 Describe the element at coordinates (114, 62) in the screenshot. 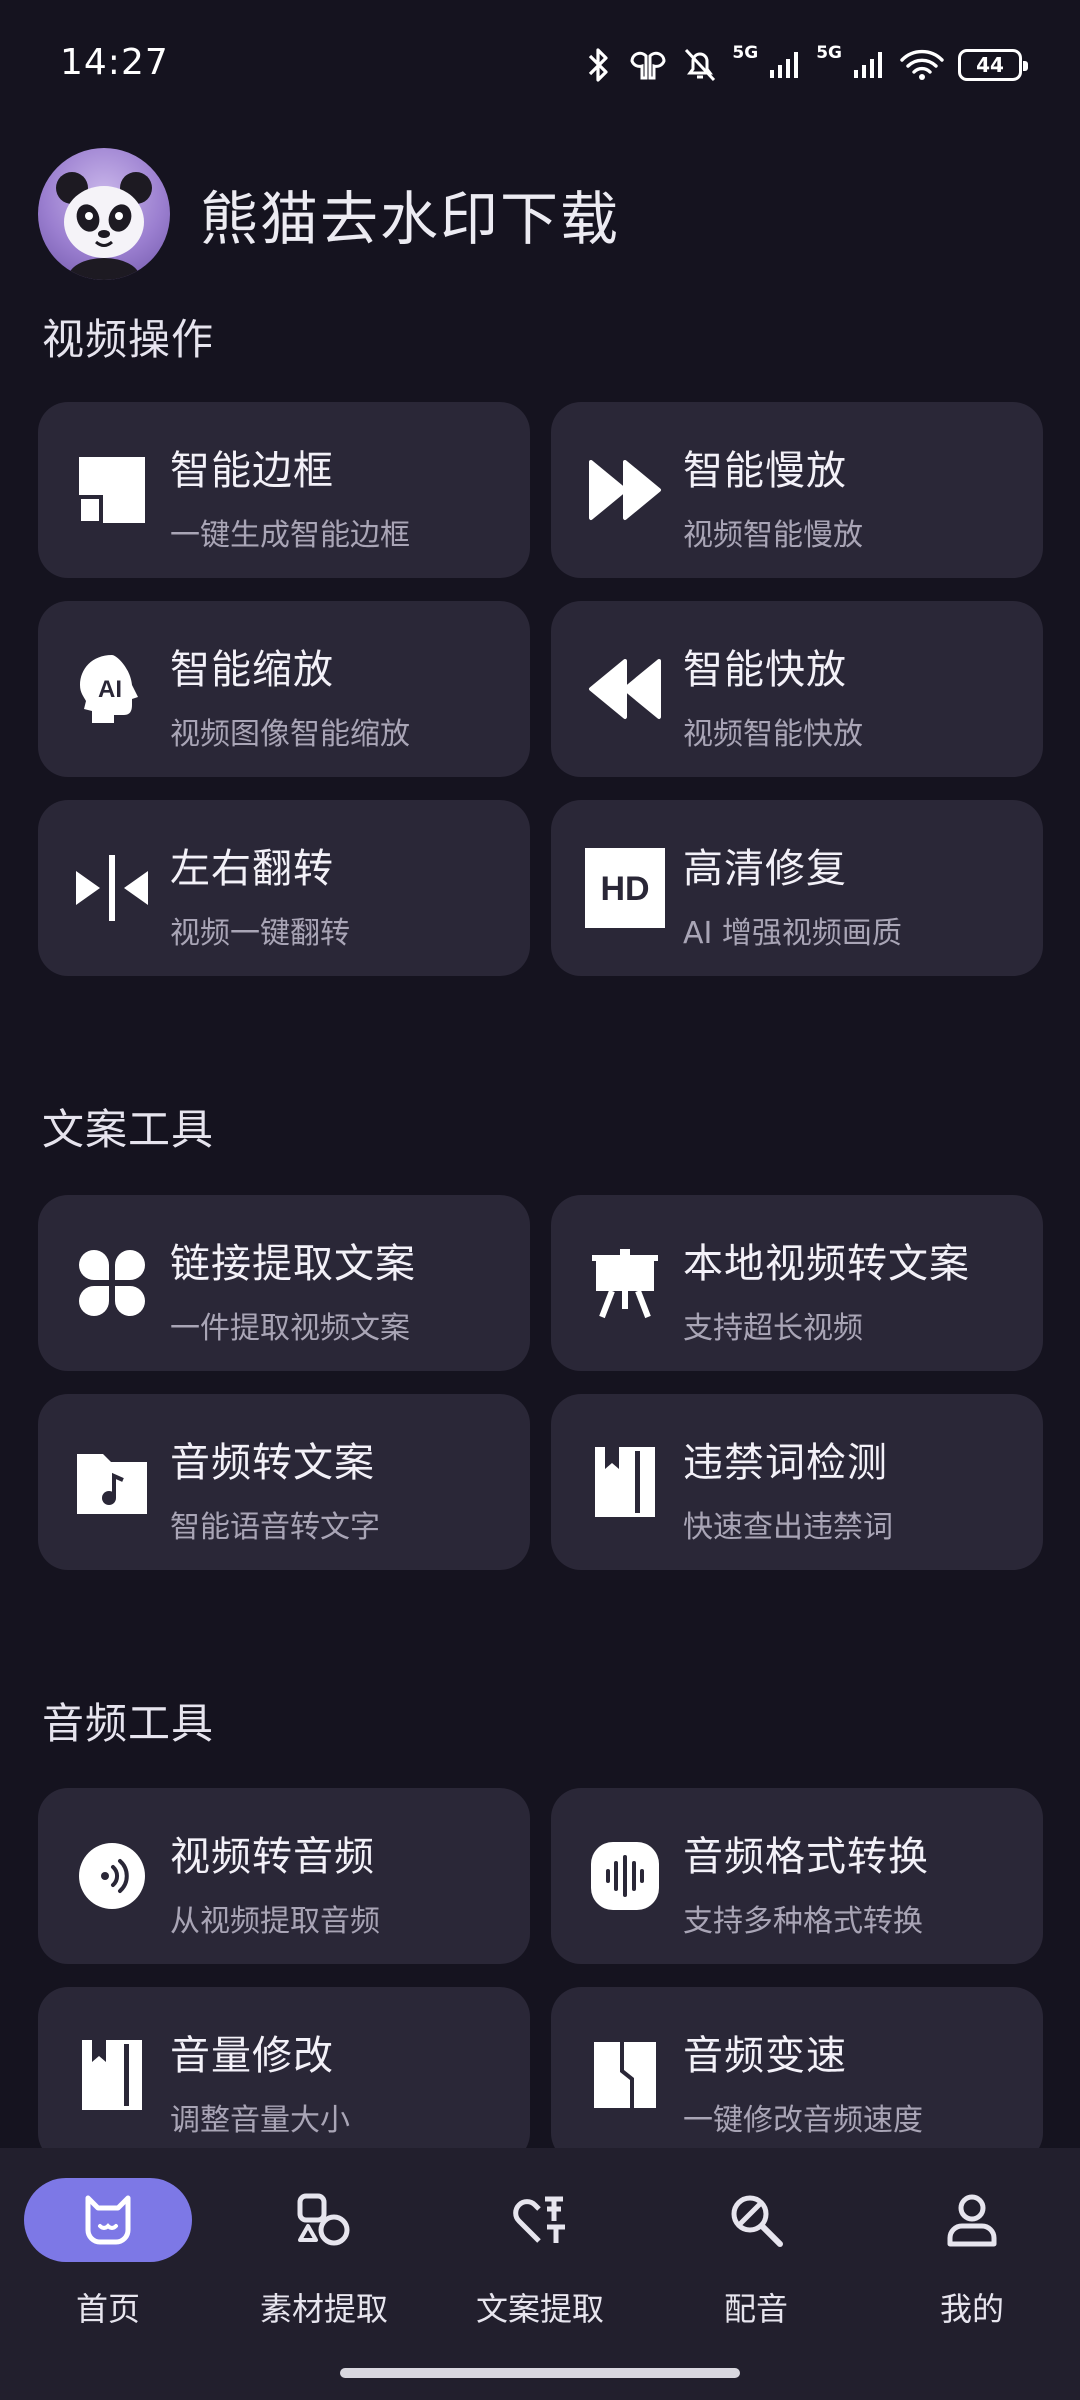

I see `status-time: 14:27` at that location.